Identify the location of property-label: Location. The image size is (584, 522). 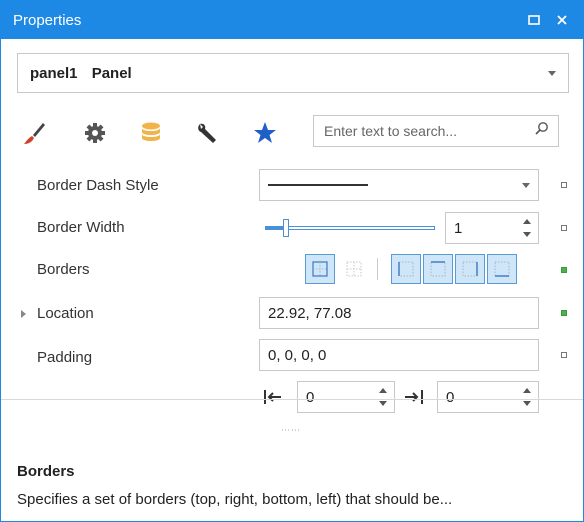
(65, 313).